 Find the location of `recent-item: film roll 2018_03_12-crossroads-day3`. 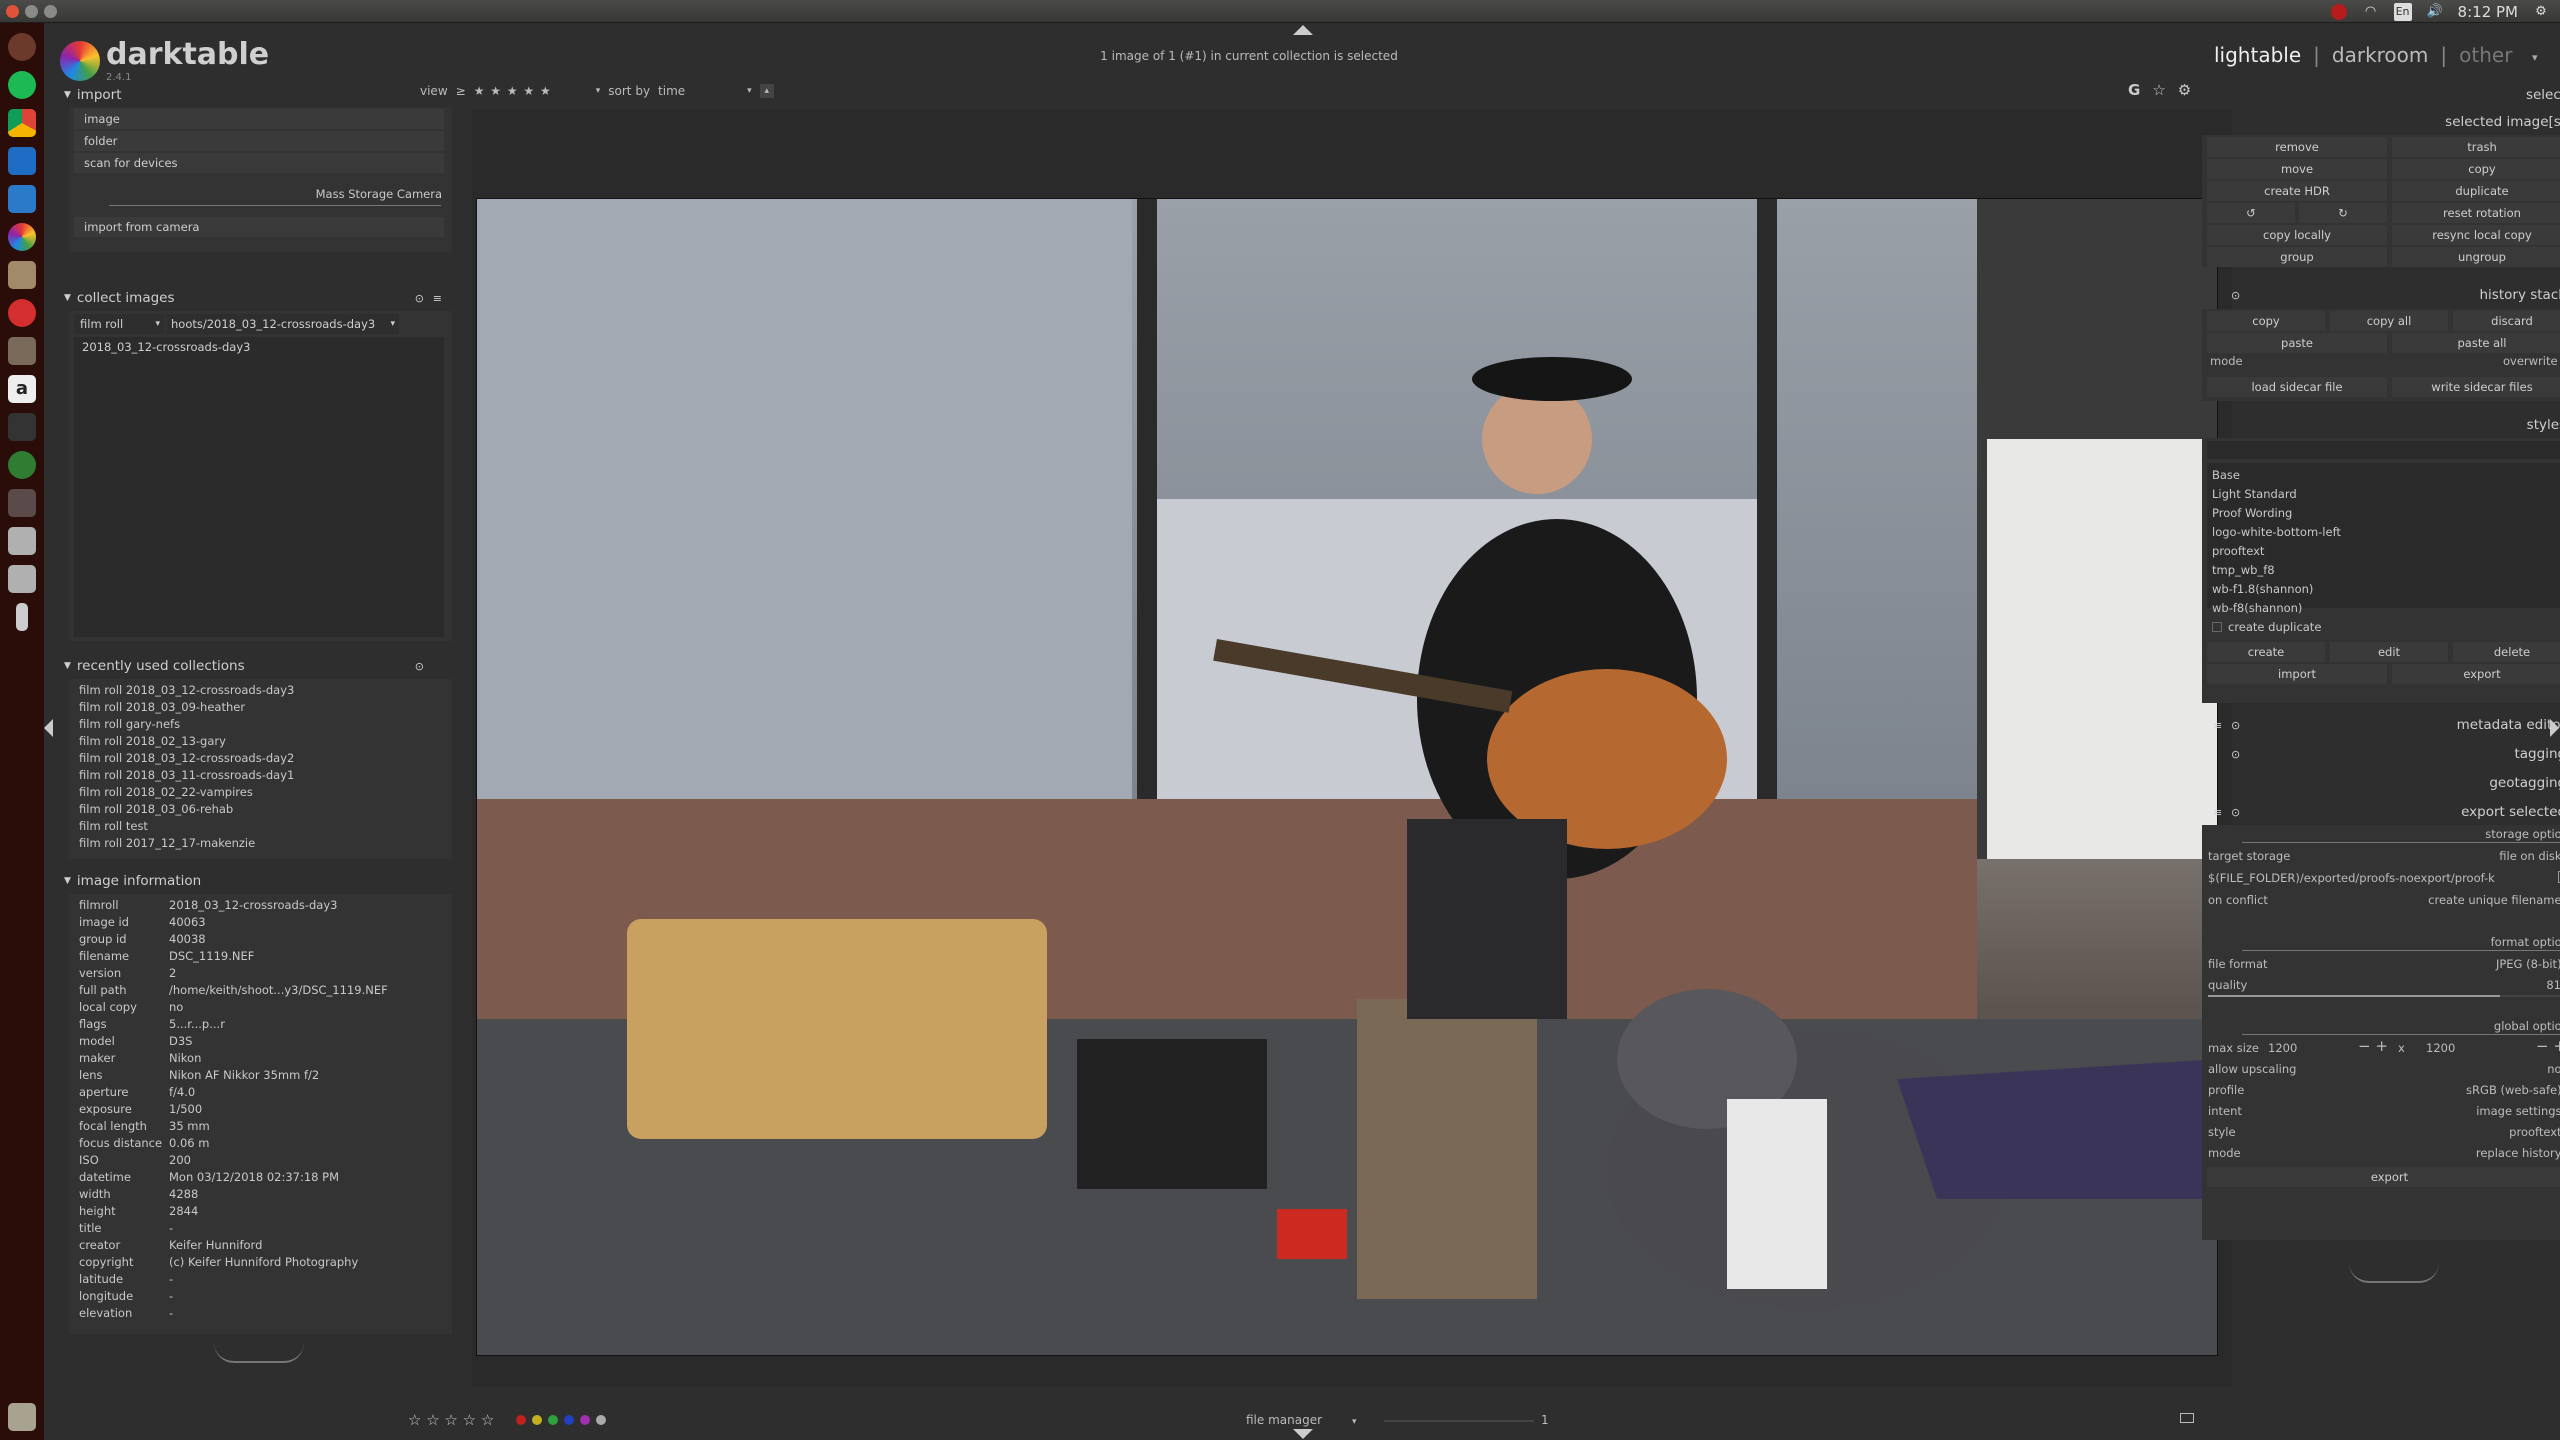

recent-item: film roll 2018_03_12-crossroads-day3 is located at coordinates (186, 690).